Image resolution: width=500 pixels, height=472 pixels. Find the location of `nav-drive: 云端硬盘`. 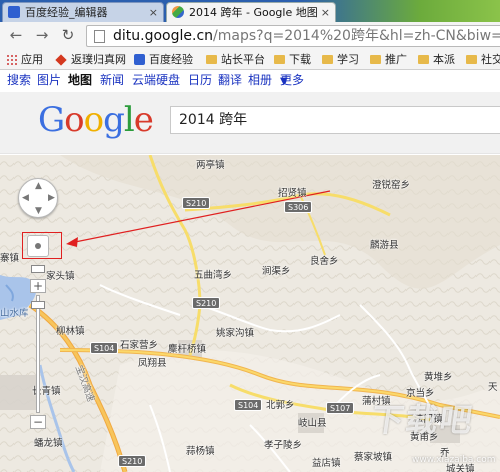

nav-drive: 云端硬盘 is located at coordinates (156, 80).